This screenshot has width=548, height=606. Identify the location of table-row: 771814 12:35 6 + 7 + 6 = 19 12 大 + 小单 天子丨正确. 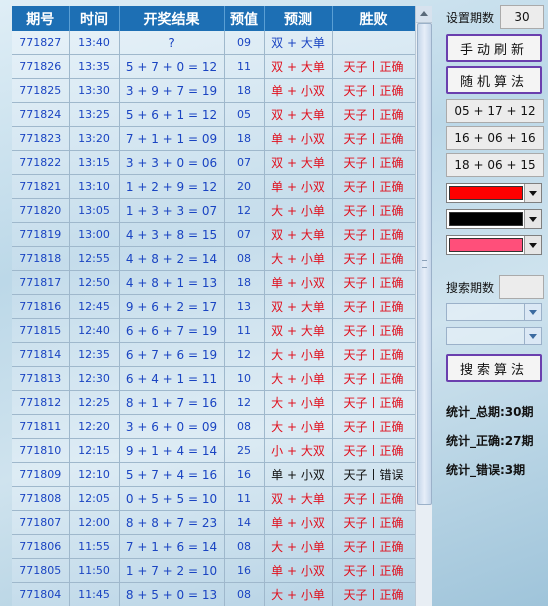
(213, 354).